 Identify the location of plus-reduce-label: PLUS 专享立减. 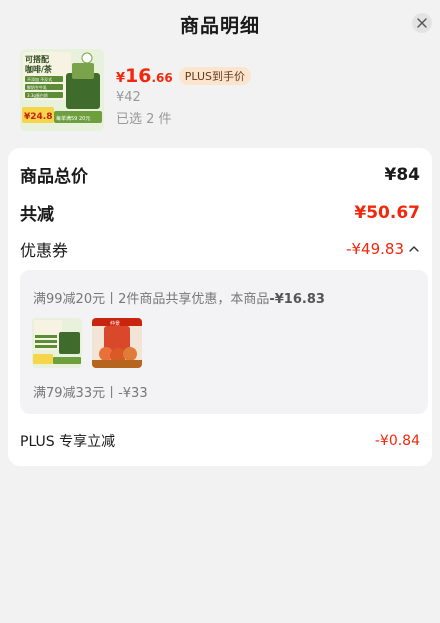
(68, 442).